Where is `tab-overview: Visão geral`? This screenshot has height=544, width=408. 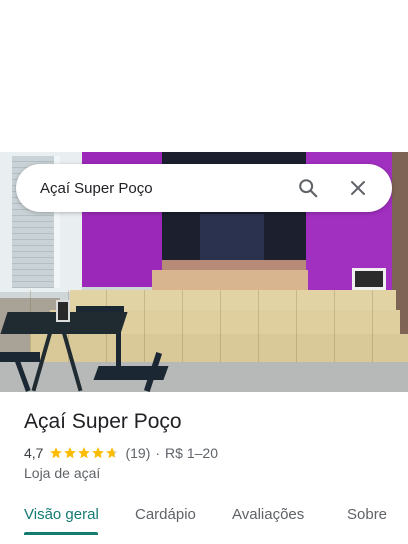
tab-overview: Visão geral is located at coordinates (61, 514).